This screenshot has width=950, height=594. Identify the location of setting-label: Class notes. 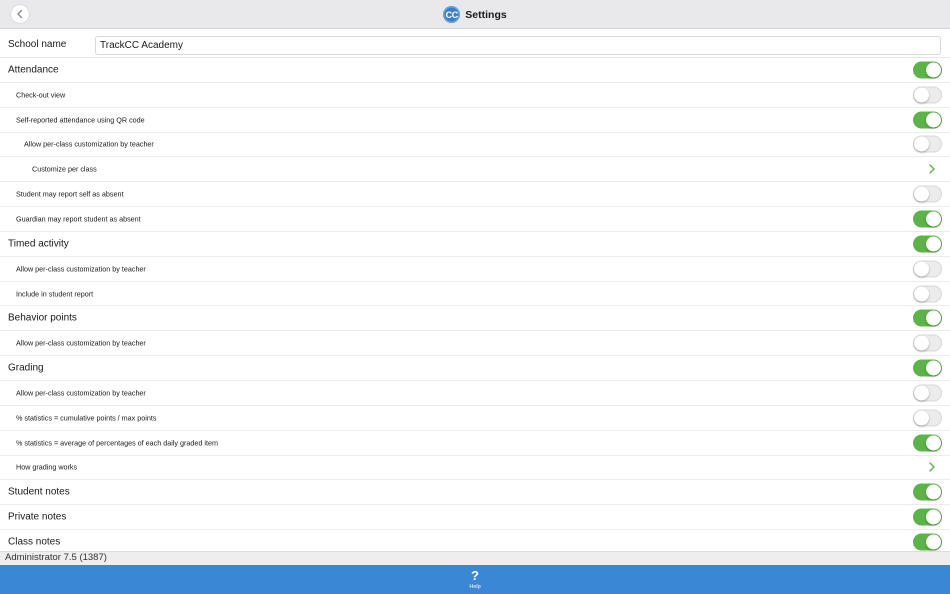
(34, 542).